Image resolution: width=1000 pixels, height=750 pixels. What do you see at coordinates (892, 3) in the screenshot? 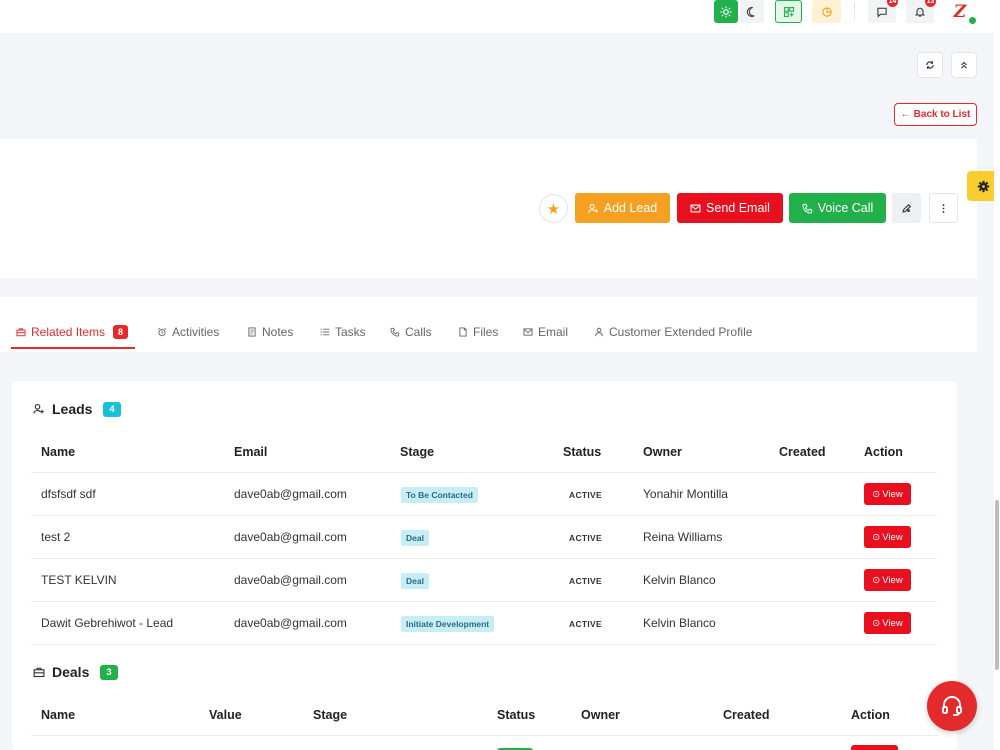
I see `chat-badge: 14` at bounding box center [892, 3].